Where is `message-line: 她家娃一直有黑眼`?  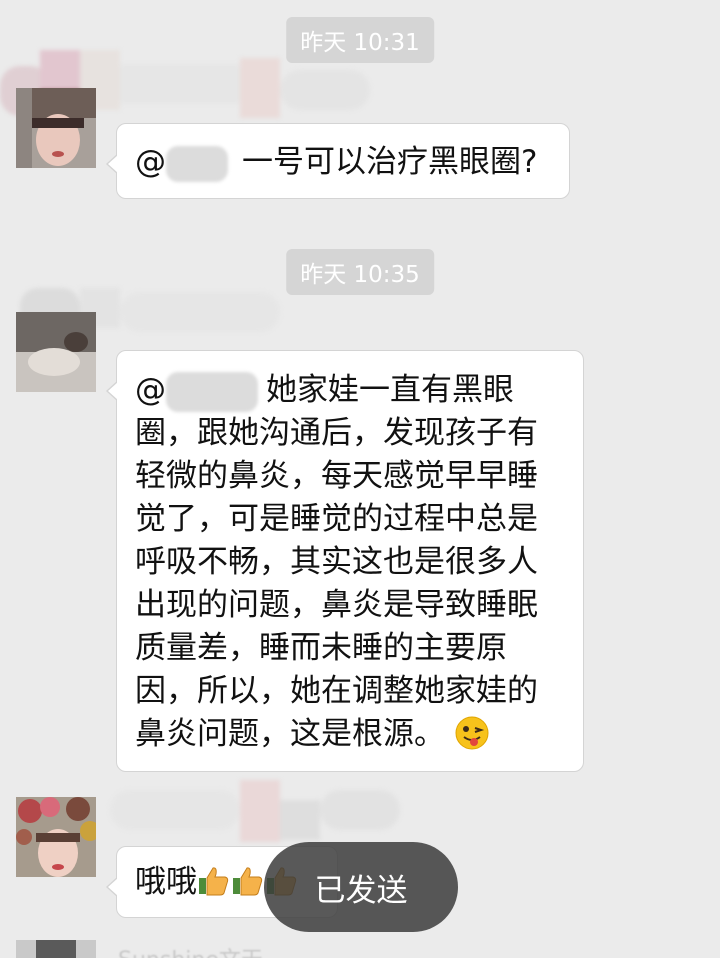 message-line: 她家娃一直有黑眼 is located at coordinates (390, 390).